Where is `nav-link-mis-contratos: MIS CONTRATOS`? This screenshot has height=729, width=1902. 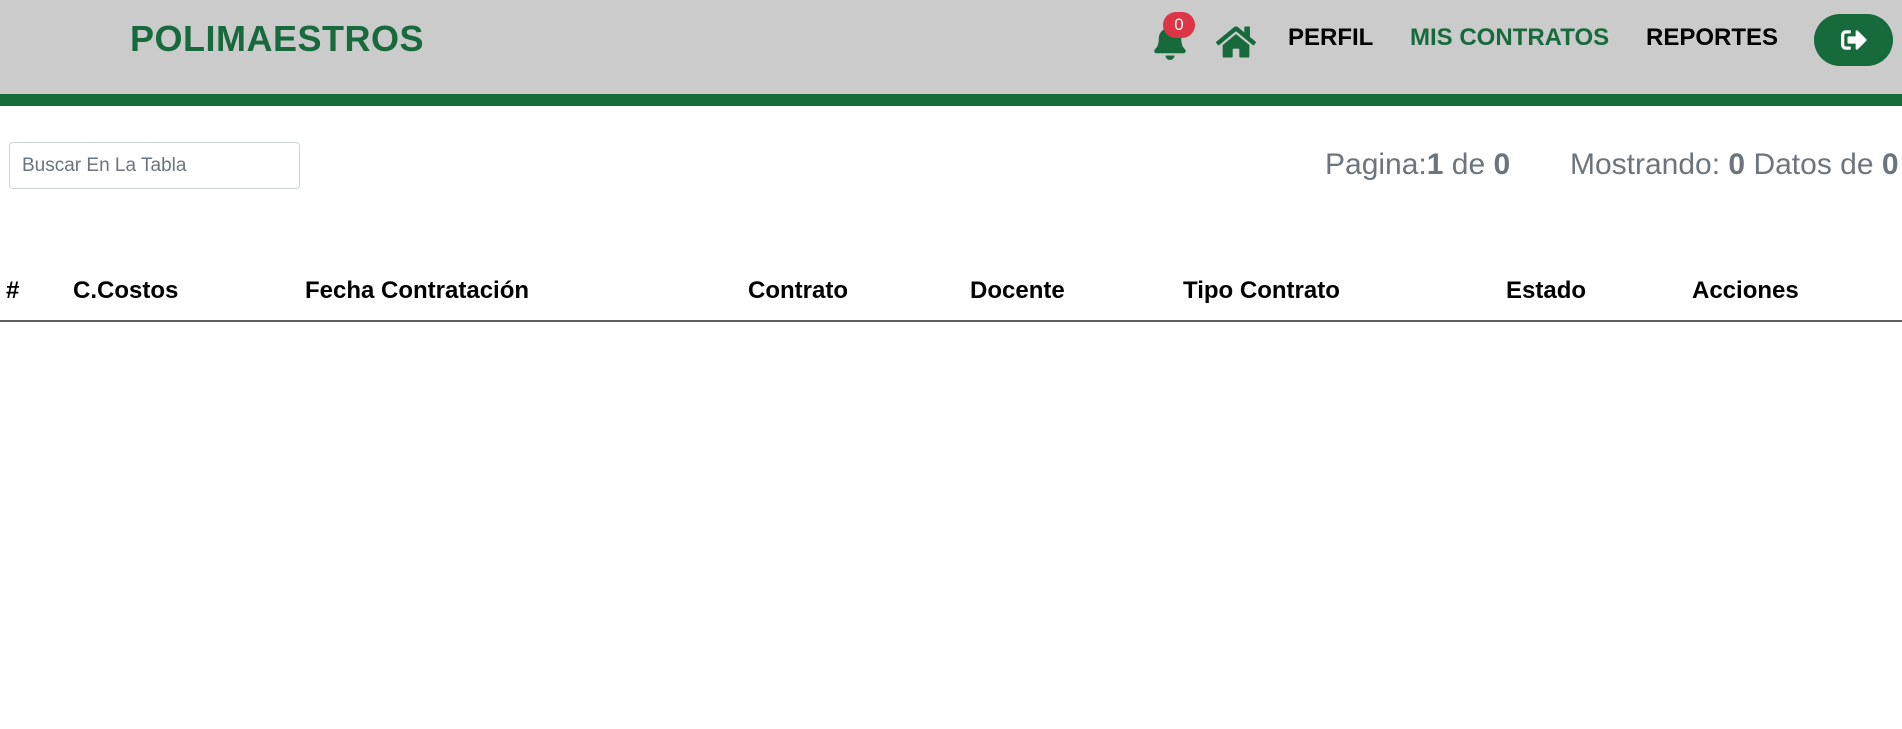 nav-link-mis-contratos: MIS CONTRATOS is located at coordinates (1509, 38).